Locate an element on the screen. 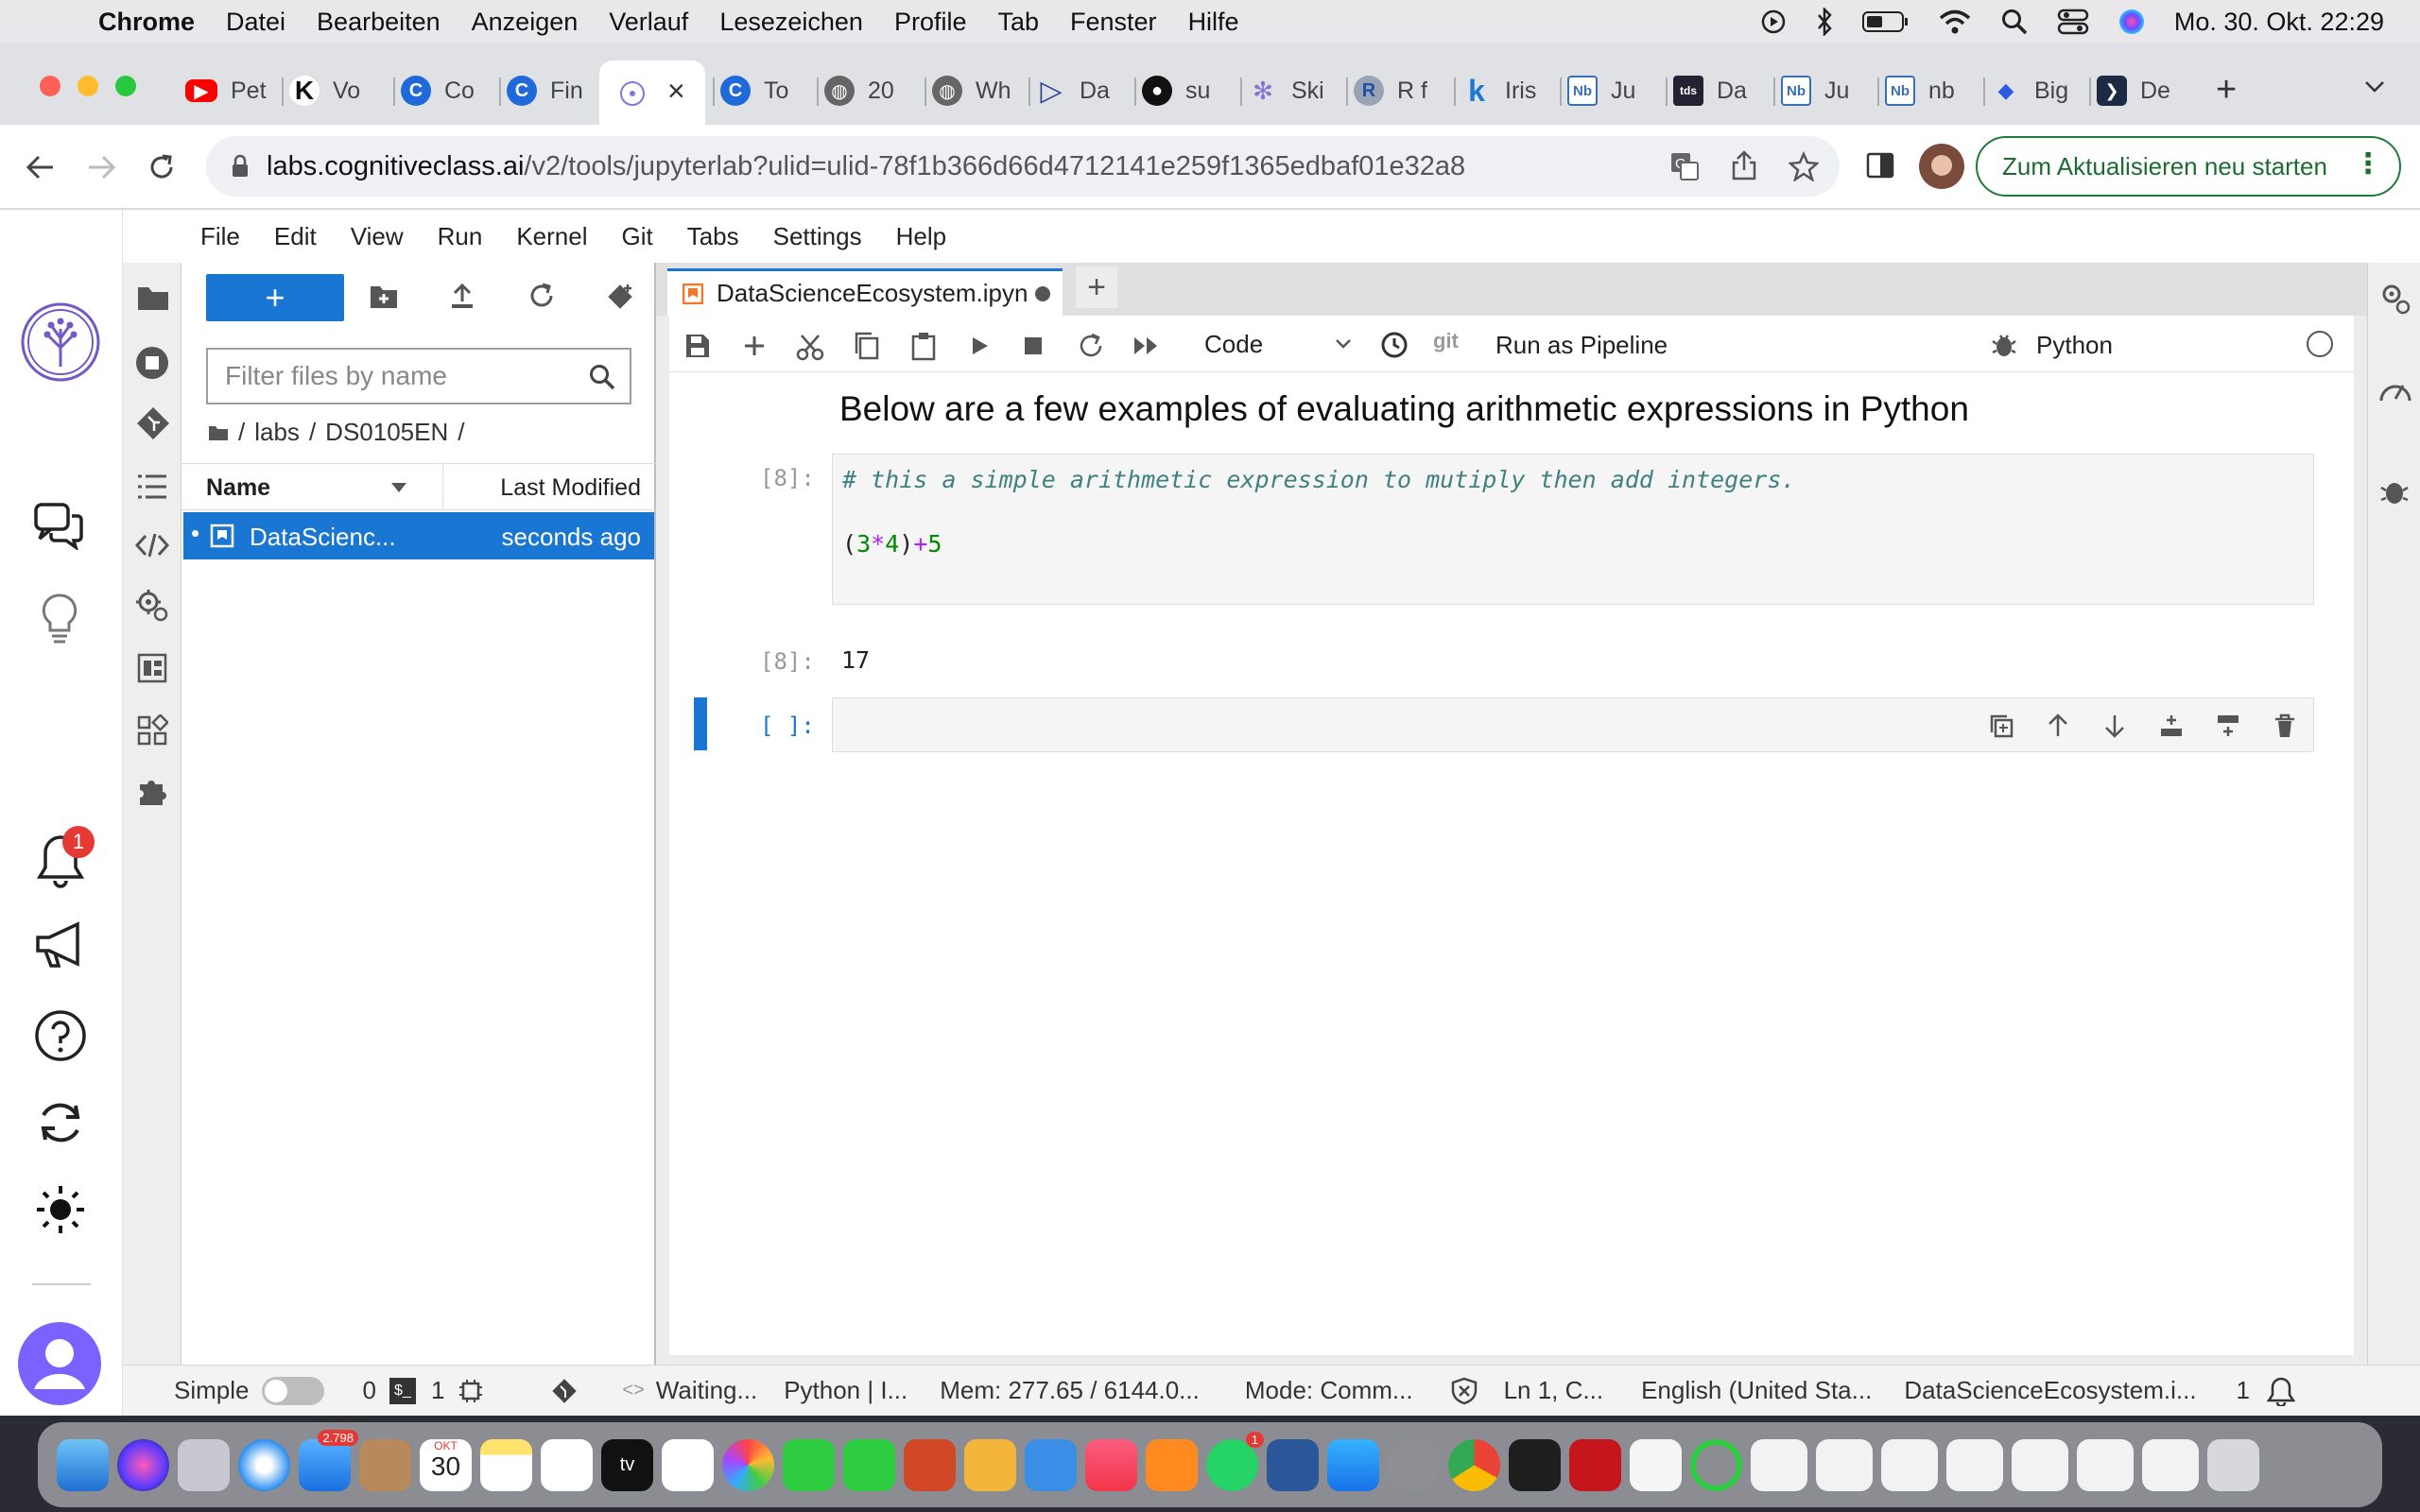  translate-icon: G is located at coordinates (1684, 166).